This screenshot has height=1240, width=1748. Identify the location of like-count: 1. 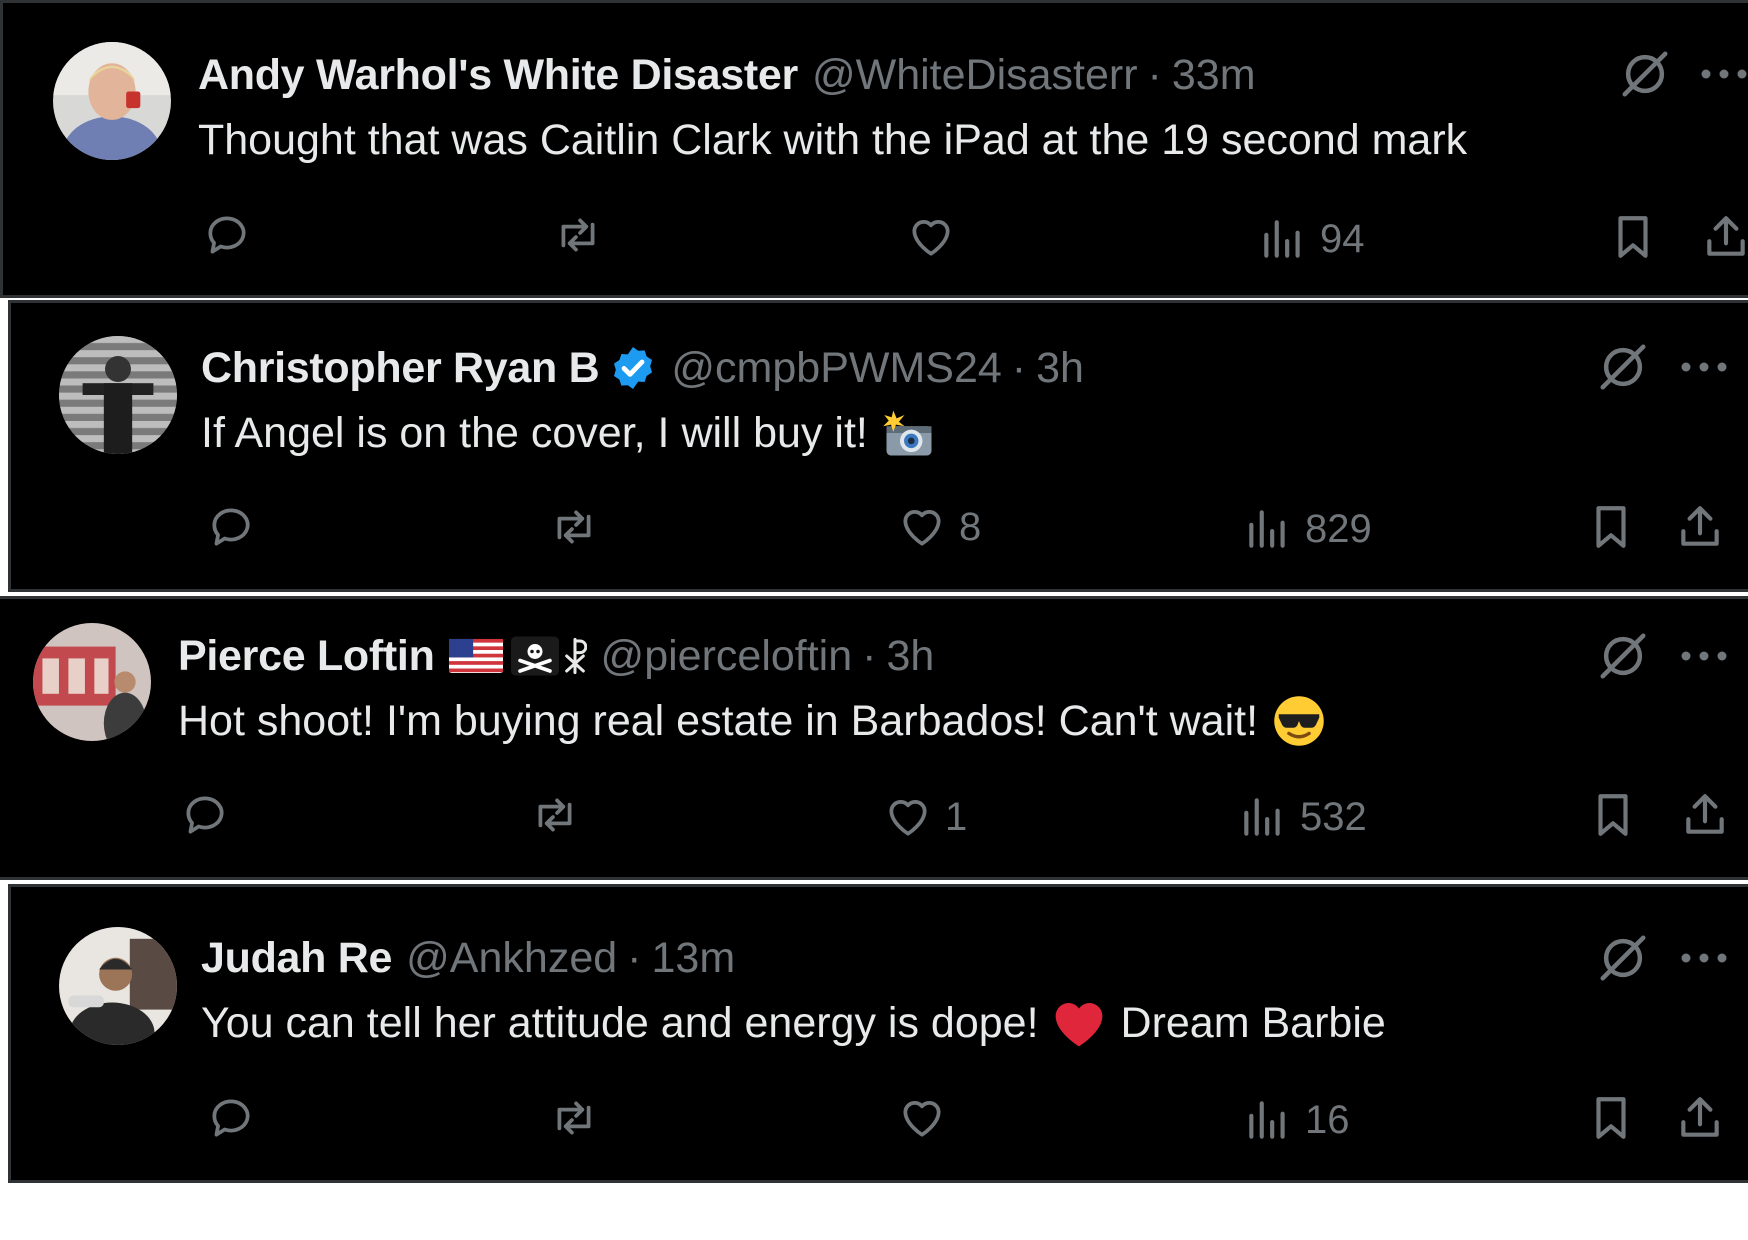
(956, 816).